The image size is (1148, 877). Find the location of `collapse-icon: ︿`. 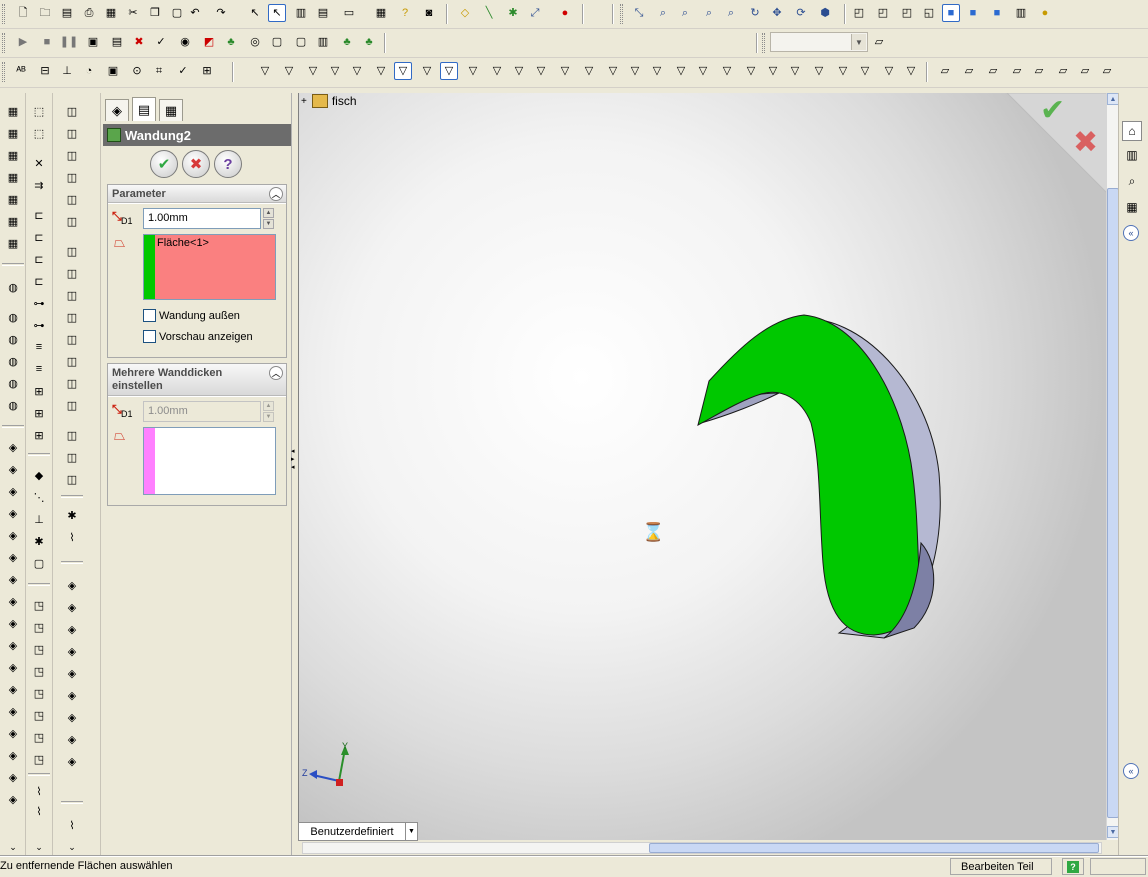

collapse-icon: ︿ is located at coordinates (276, 194).